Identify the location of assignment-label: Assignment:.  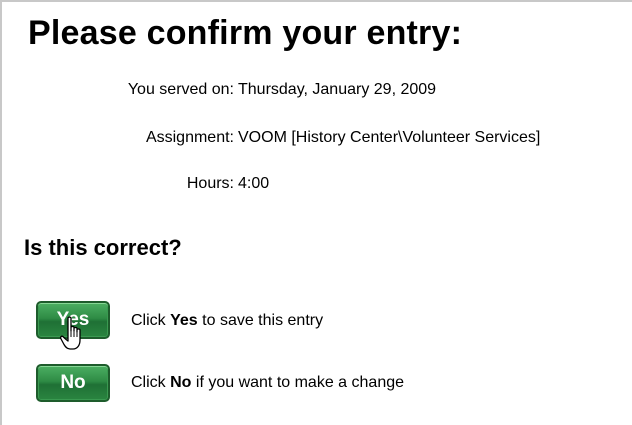
(189, 137).